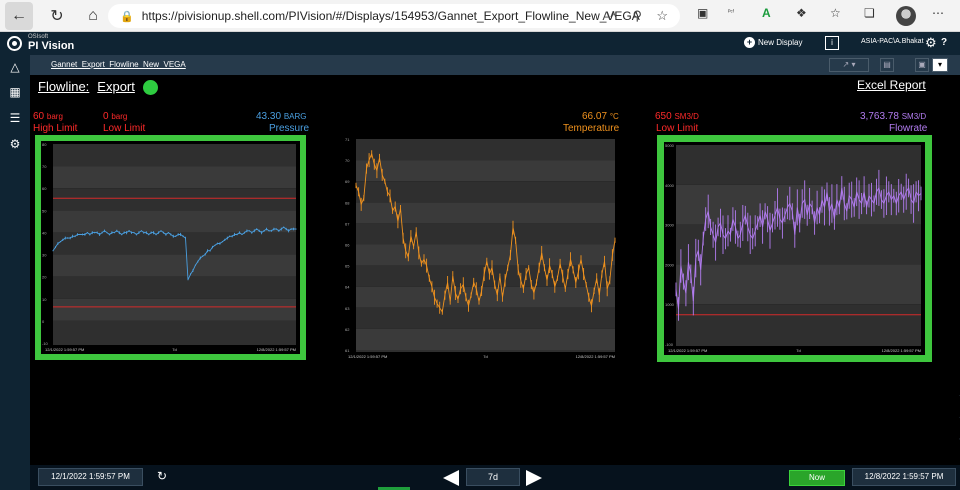 The width and height of the screenshot is (960, 490). What do you see at coordinates (832, 43) in the screenshot?
I see `info-icon: i` at bounding box center [832, 43].